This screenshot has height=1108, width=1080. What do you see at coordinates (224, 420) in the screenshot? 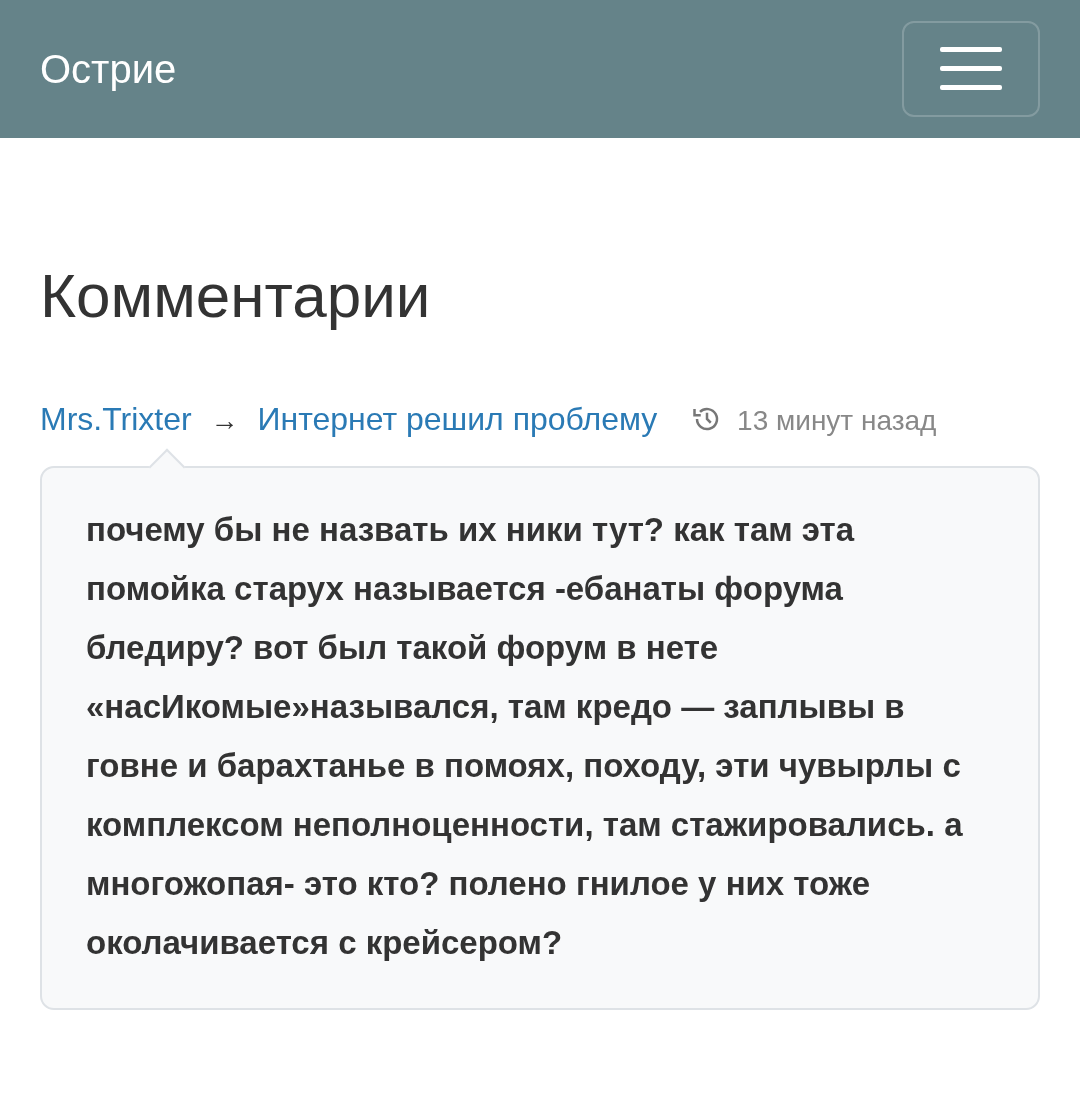
I see `arrow-text: →` at bounding box center [224, 420].